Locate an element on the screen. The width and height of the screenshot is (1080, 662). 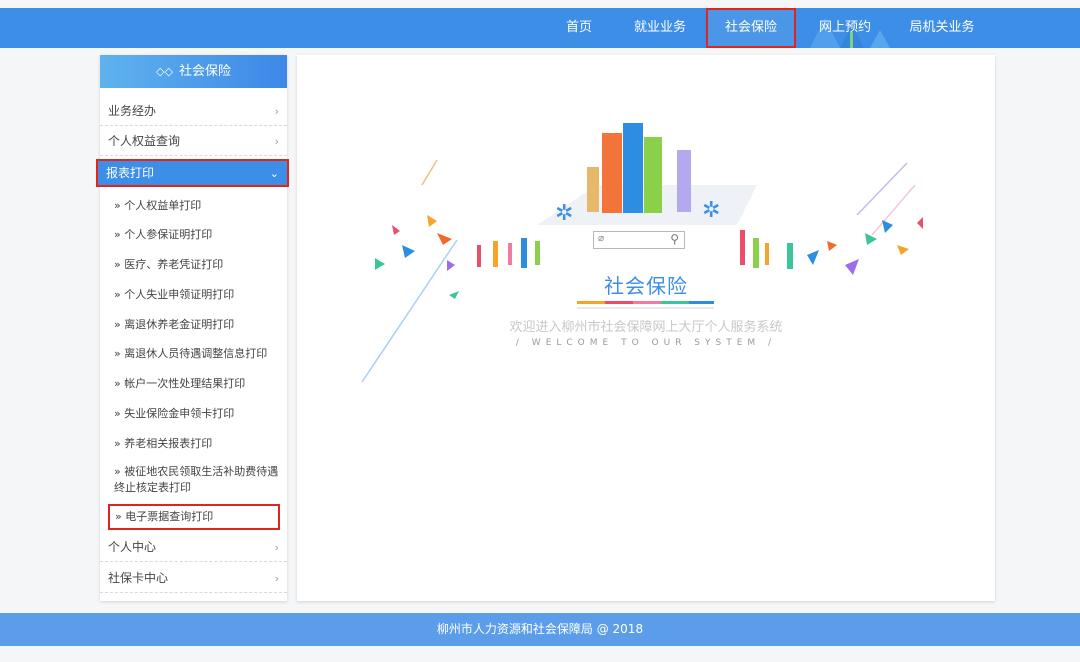
nav-online-booking: 网上预约 is located at coordinates (845, 28).